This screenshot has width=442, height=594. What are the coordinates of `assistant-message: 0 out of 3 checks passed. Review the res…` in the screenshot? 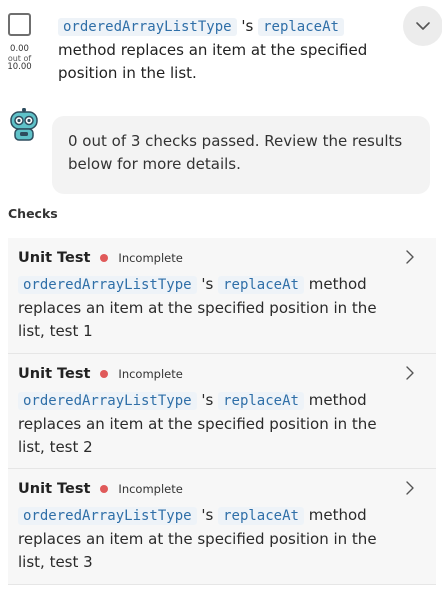 It's located at (241, 155).